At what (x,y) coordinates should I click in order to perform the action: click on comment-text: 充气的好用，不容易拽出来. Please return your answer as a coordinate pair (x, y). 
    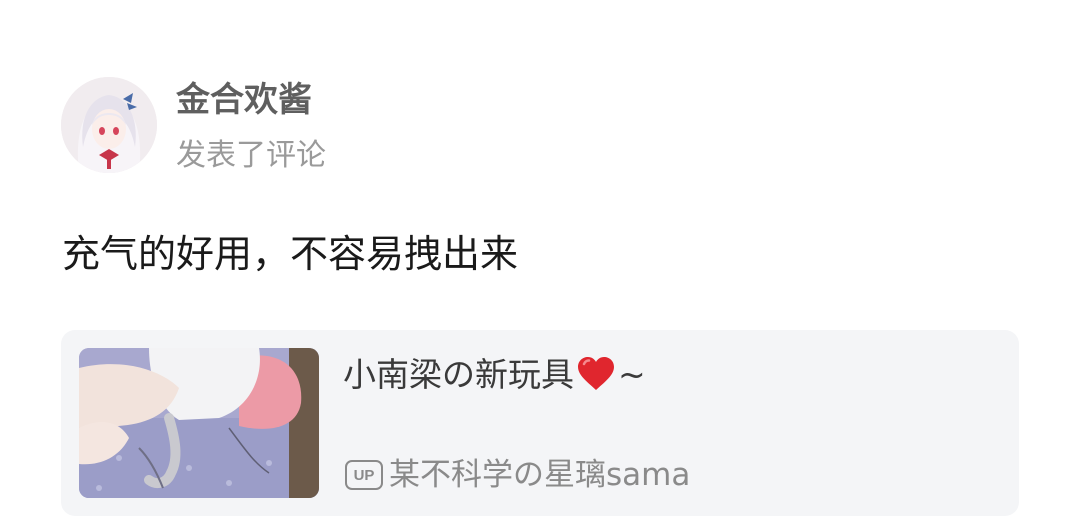
    Looking at the image, I should click on (290, 254).